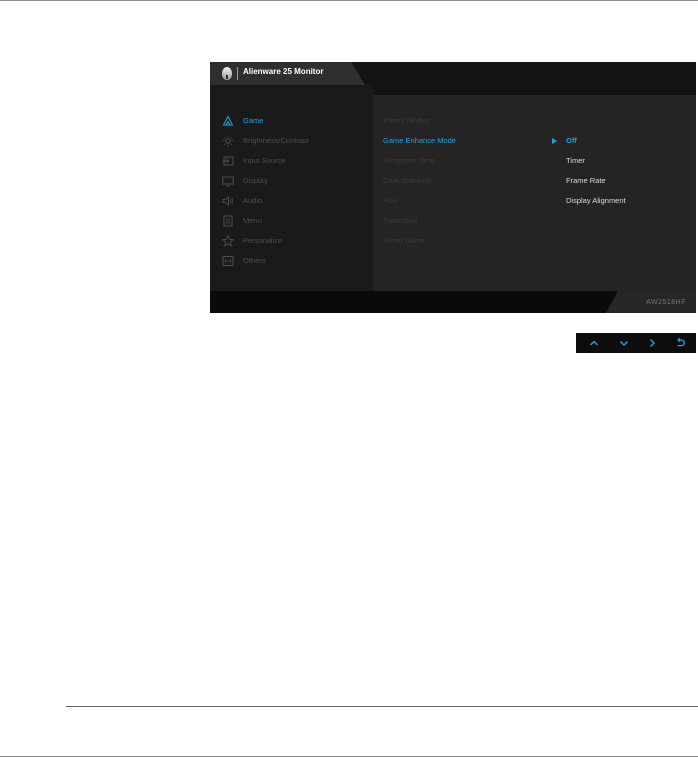  I want to click on menu-item-personalize: Personalize, so click(294, 241).